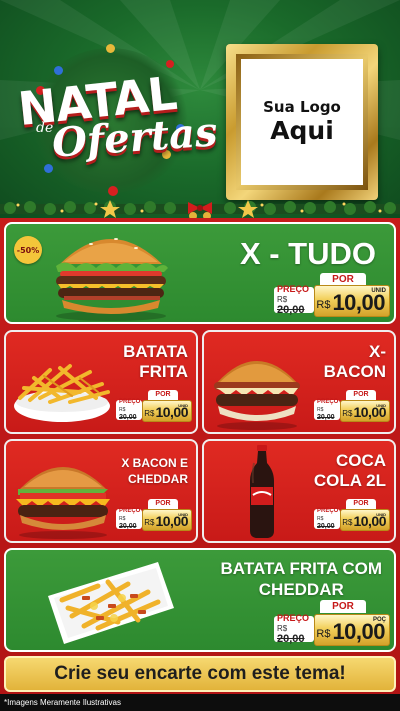 The height and width of the screenshot is (711, 400). I want to click on product-title-line1: BATATA FRITA COM, so click(301, 568).